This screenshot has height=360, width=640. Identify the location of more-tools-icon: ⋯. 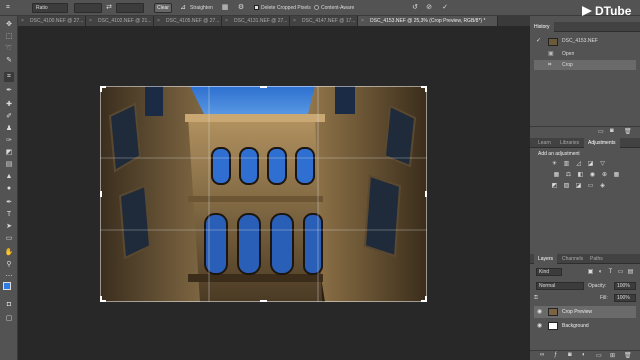
(9, 277).